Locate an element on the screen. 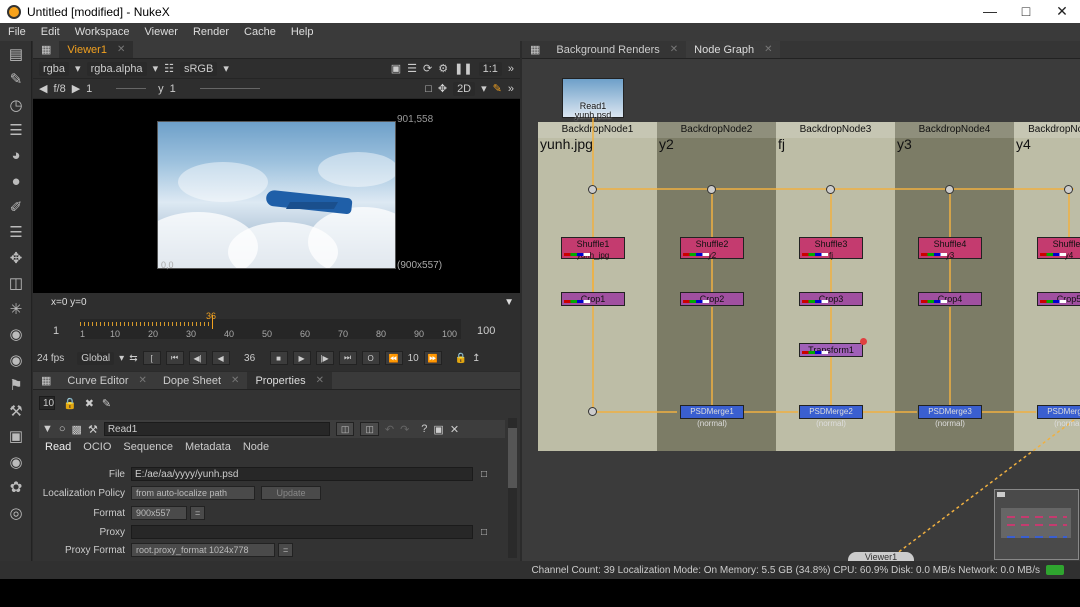  deep-tools-icon: ◉ is located at coordinates (16, 335).